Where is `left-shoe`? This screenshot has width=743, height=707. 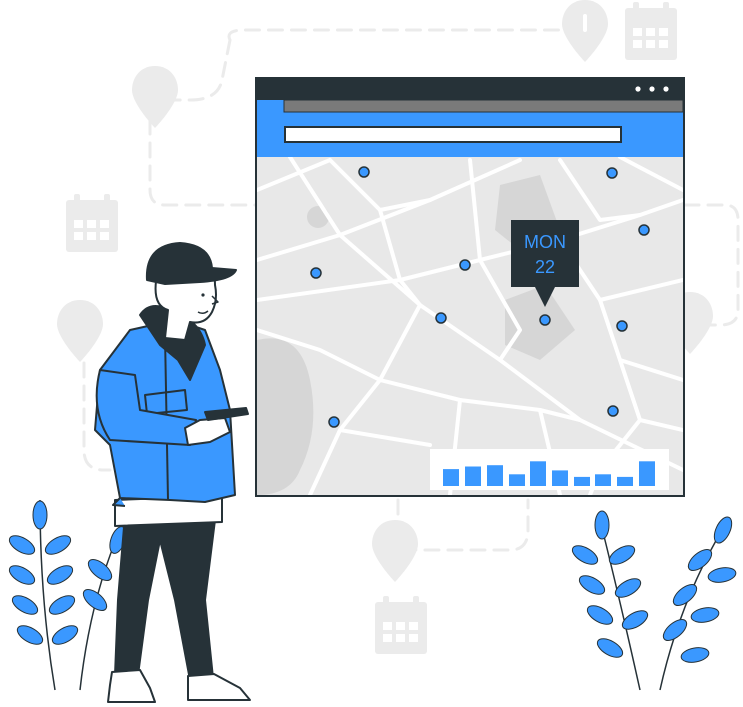 left-shoe is located at coordinates (131, 686).